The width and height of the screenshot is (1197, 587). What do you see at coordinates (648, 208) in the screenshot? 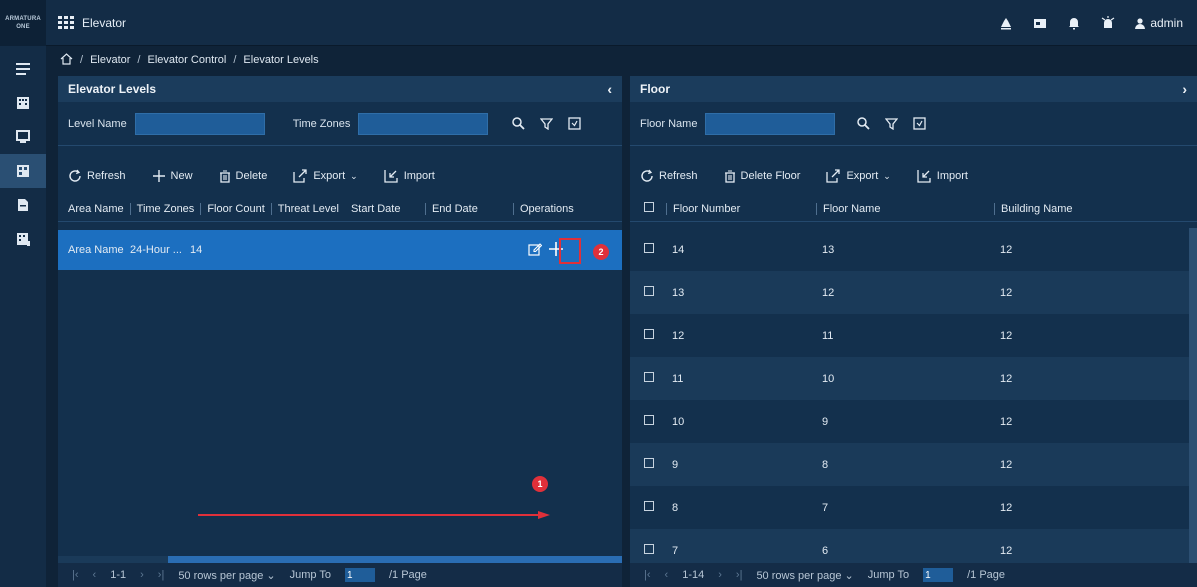
I see `select-all-checkbox` at bounding box center [648, 208].